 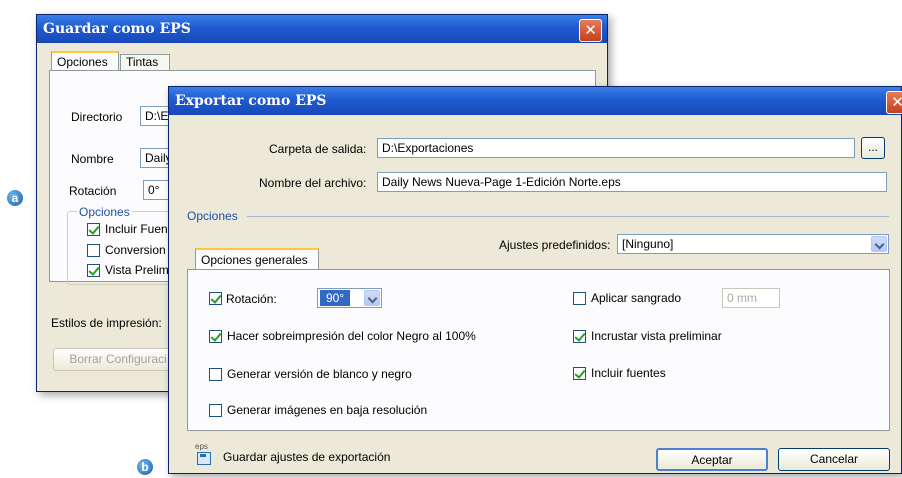 What do you see at coordinates (257, 259) in the screenshot?
I see `tab-opciones-generales: Opciones generales` at bounding box center [257, 259].